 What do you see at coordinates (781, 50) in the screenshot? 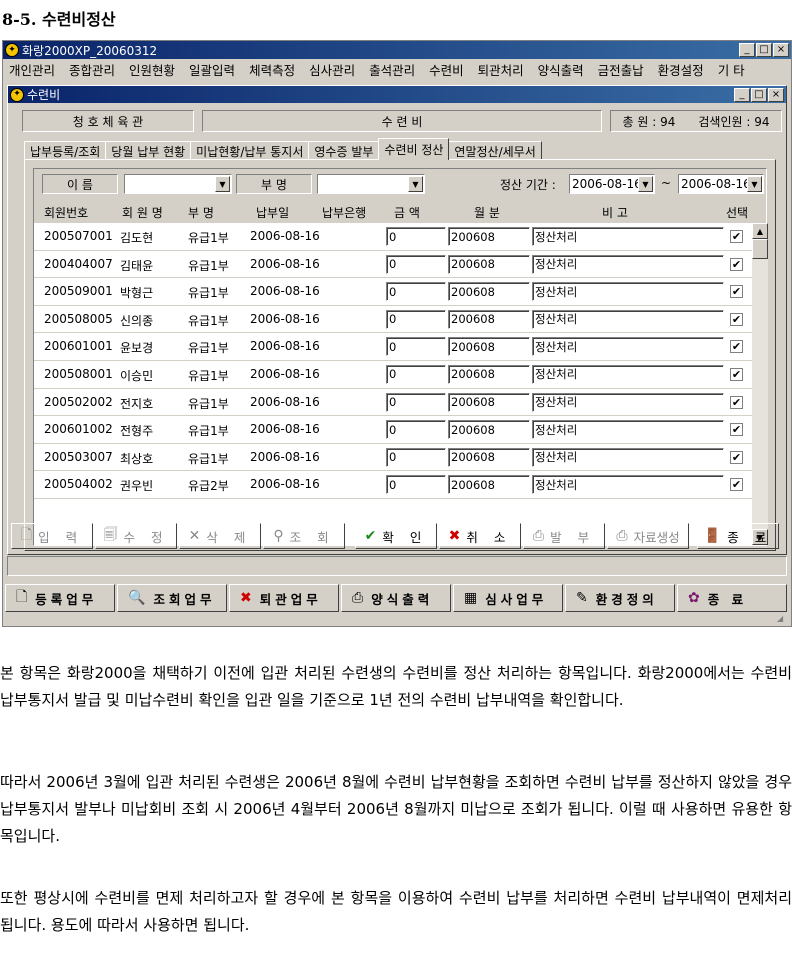
I see `close-icon: ×` at bounding box center [781, 50].